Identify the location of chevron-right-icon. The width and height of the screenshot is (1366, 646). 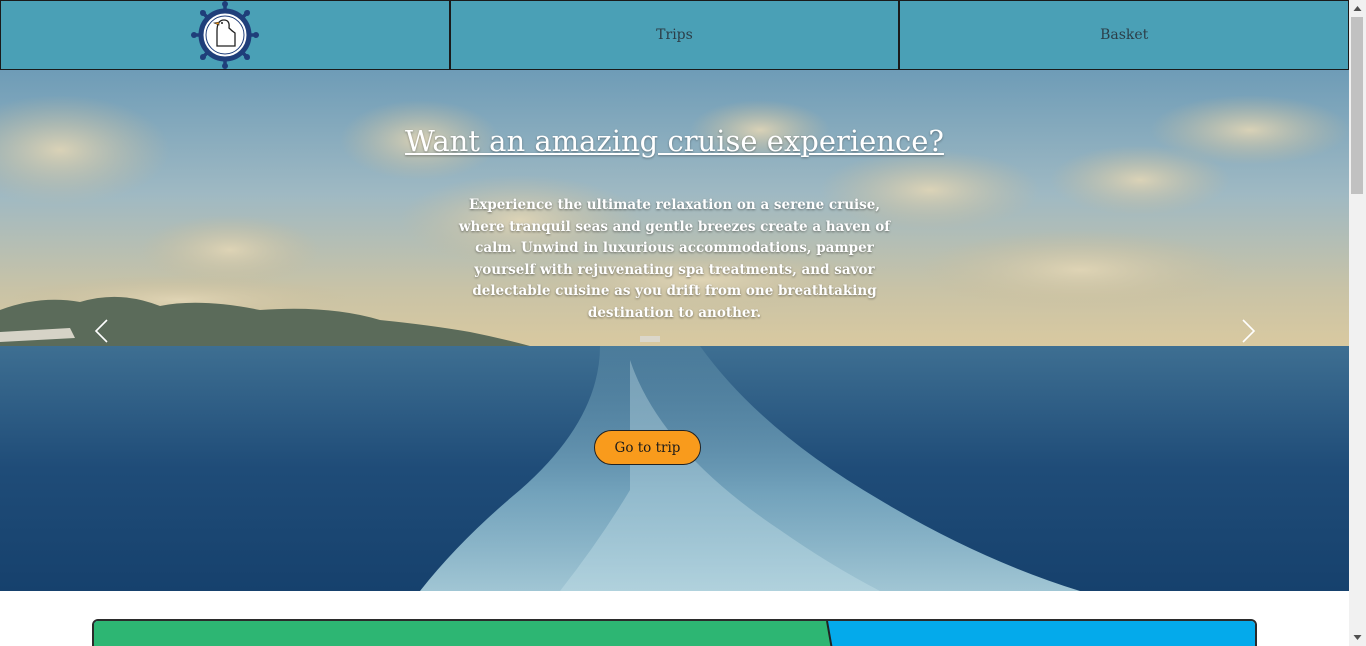
(1248, 331).